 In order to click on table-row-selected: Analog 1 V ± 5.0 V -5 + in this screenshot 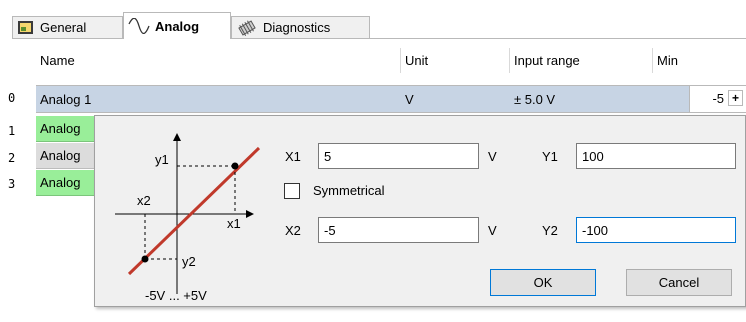, I will do `click(391, 99)`.